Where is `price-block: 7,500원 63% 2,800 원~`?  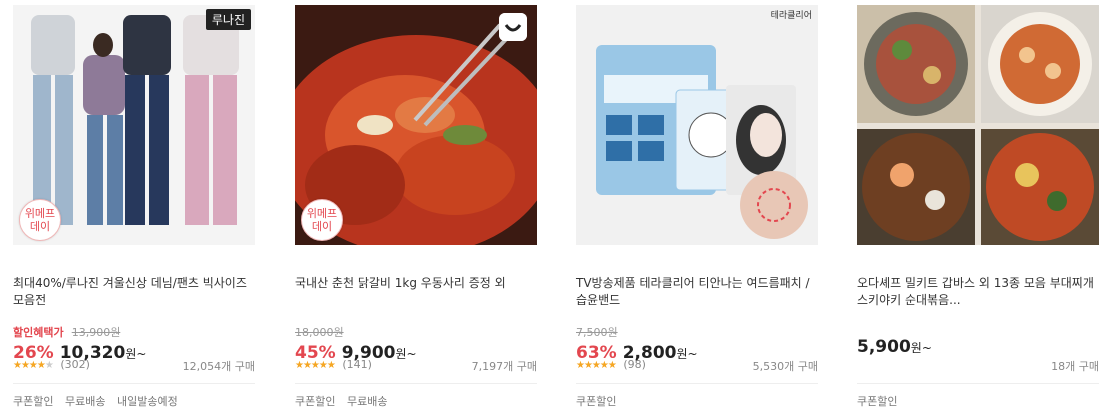
price-block: 7,500원 63% 2,800 원~ is located at coordinates (697, 342).